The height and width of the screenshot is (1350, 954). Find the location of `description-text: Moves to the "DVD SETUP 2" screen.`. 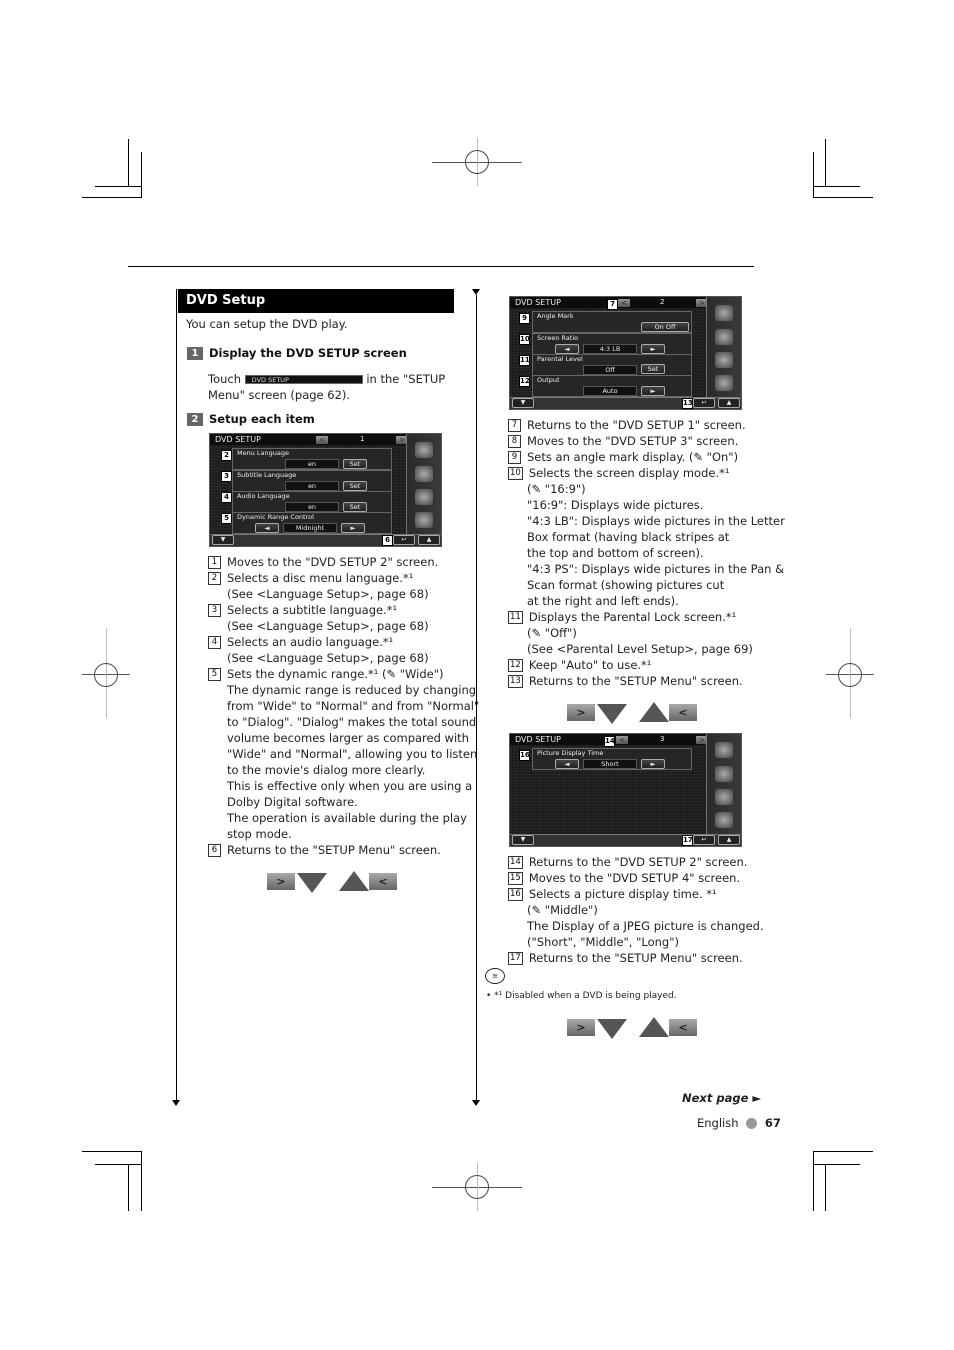

description-text: Moves to the "DVD SETUP 2" screen. is located at coordinates (333, 562).